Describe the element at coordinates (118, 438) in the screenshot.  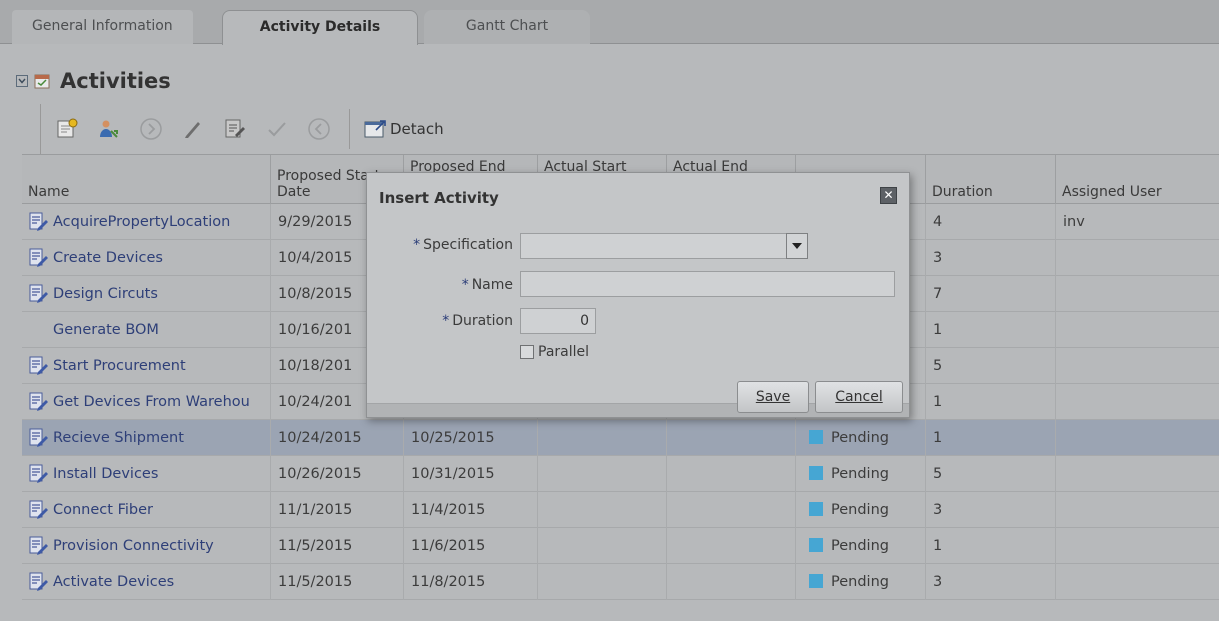
I see `activity-name: Recieve Shipment` at that location.